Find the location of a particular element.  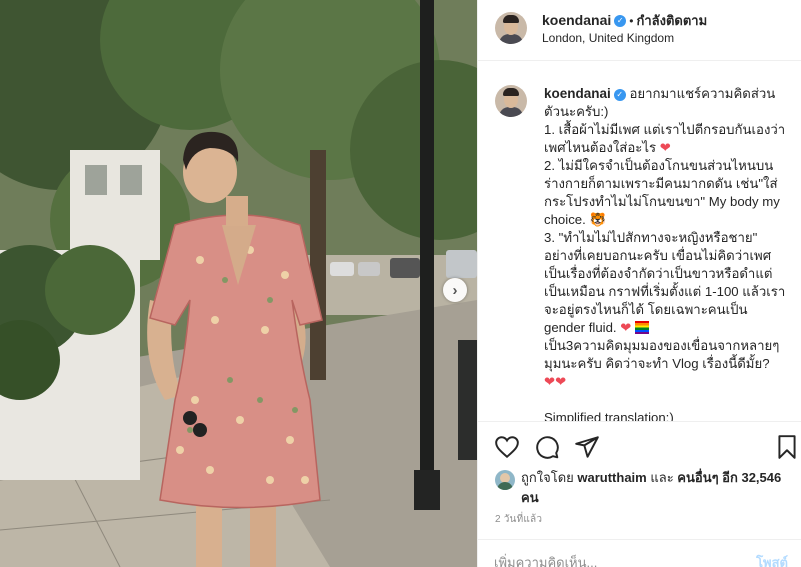

header-title-row: koendanai ✓ • กำลังติดตาม is located at coordinates (624, 20).